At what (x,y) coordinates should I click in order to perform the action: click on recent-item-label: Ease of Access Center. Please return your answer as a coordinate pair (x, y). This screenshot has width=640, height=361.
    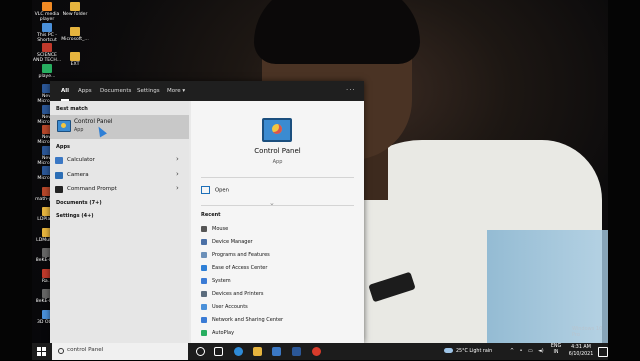
    Looking at the image, I should click on (240, 268).